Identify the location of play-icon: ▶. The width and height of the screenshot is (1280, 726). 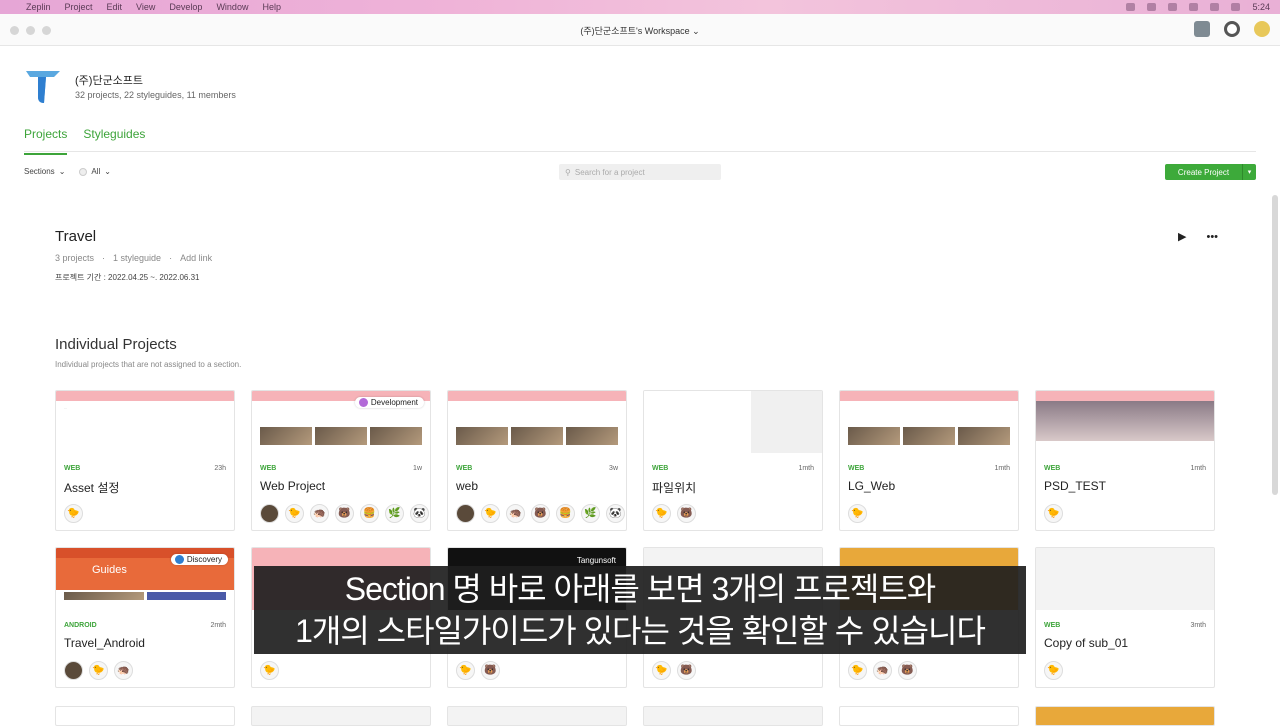
(1182, 236).